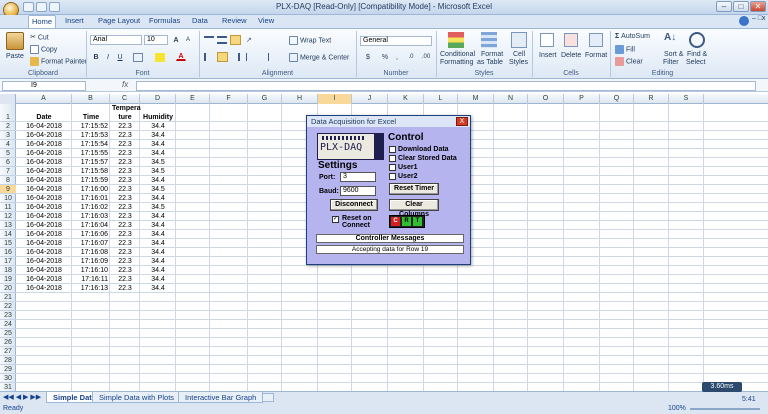 Image resolution: width=768 pixels, height=414 pixels. Describe the element at coordinates (8, 261) in the screenshot. I see `row-header-17: 17` at that location.